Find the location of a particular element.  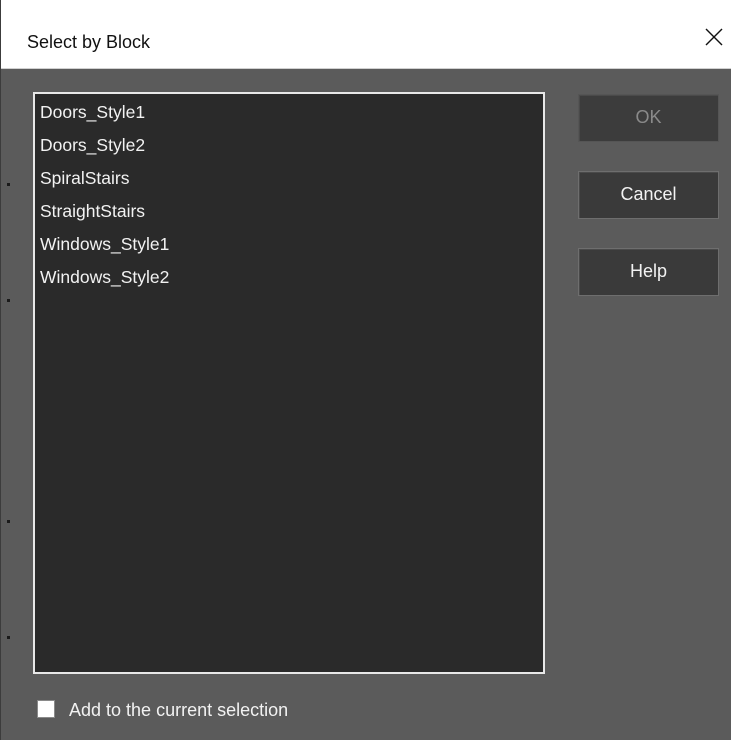

list-item: Doors_Style2 is located at coordinates (92, 145).